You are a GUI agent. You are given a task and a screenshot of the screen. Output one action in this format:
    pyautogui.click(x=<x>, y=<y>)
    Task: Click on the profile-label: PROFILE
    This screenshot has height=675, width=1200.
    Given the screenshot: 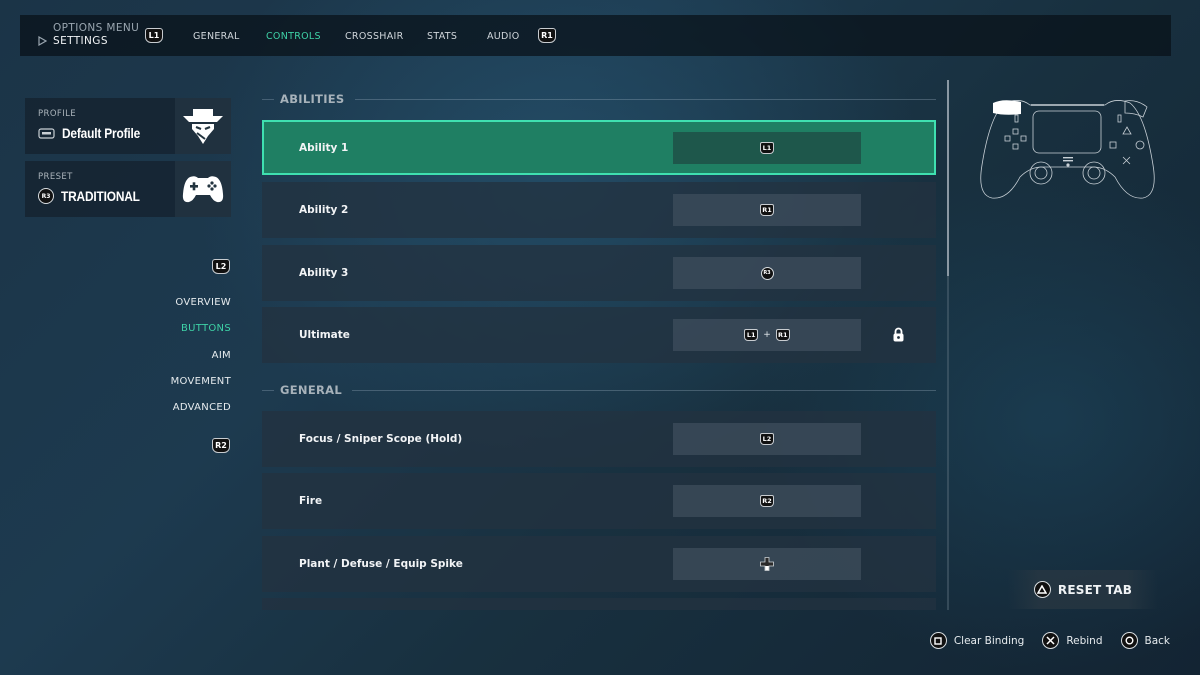 What is the action you would take?
    pyautogui.click(x=57, y=114)
    